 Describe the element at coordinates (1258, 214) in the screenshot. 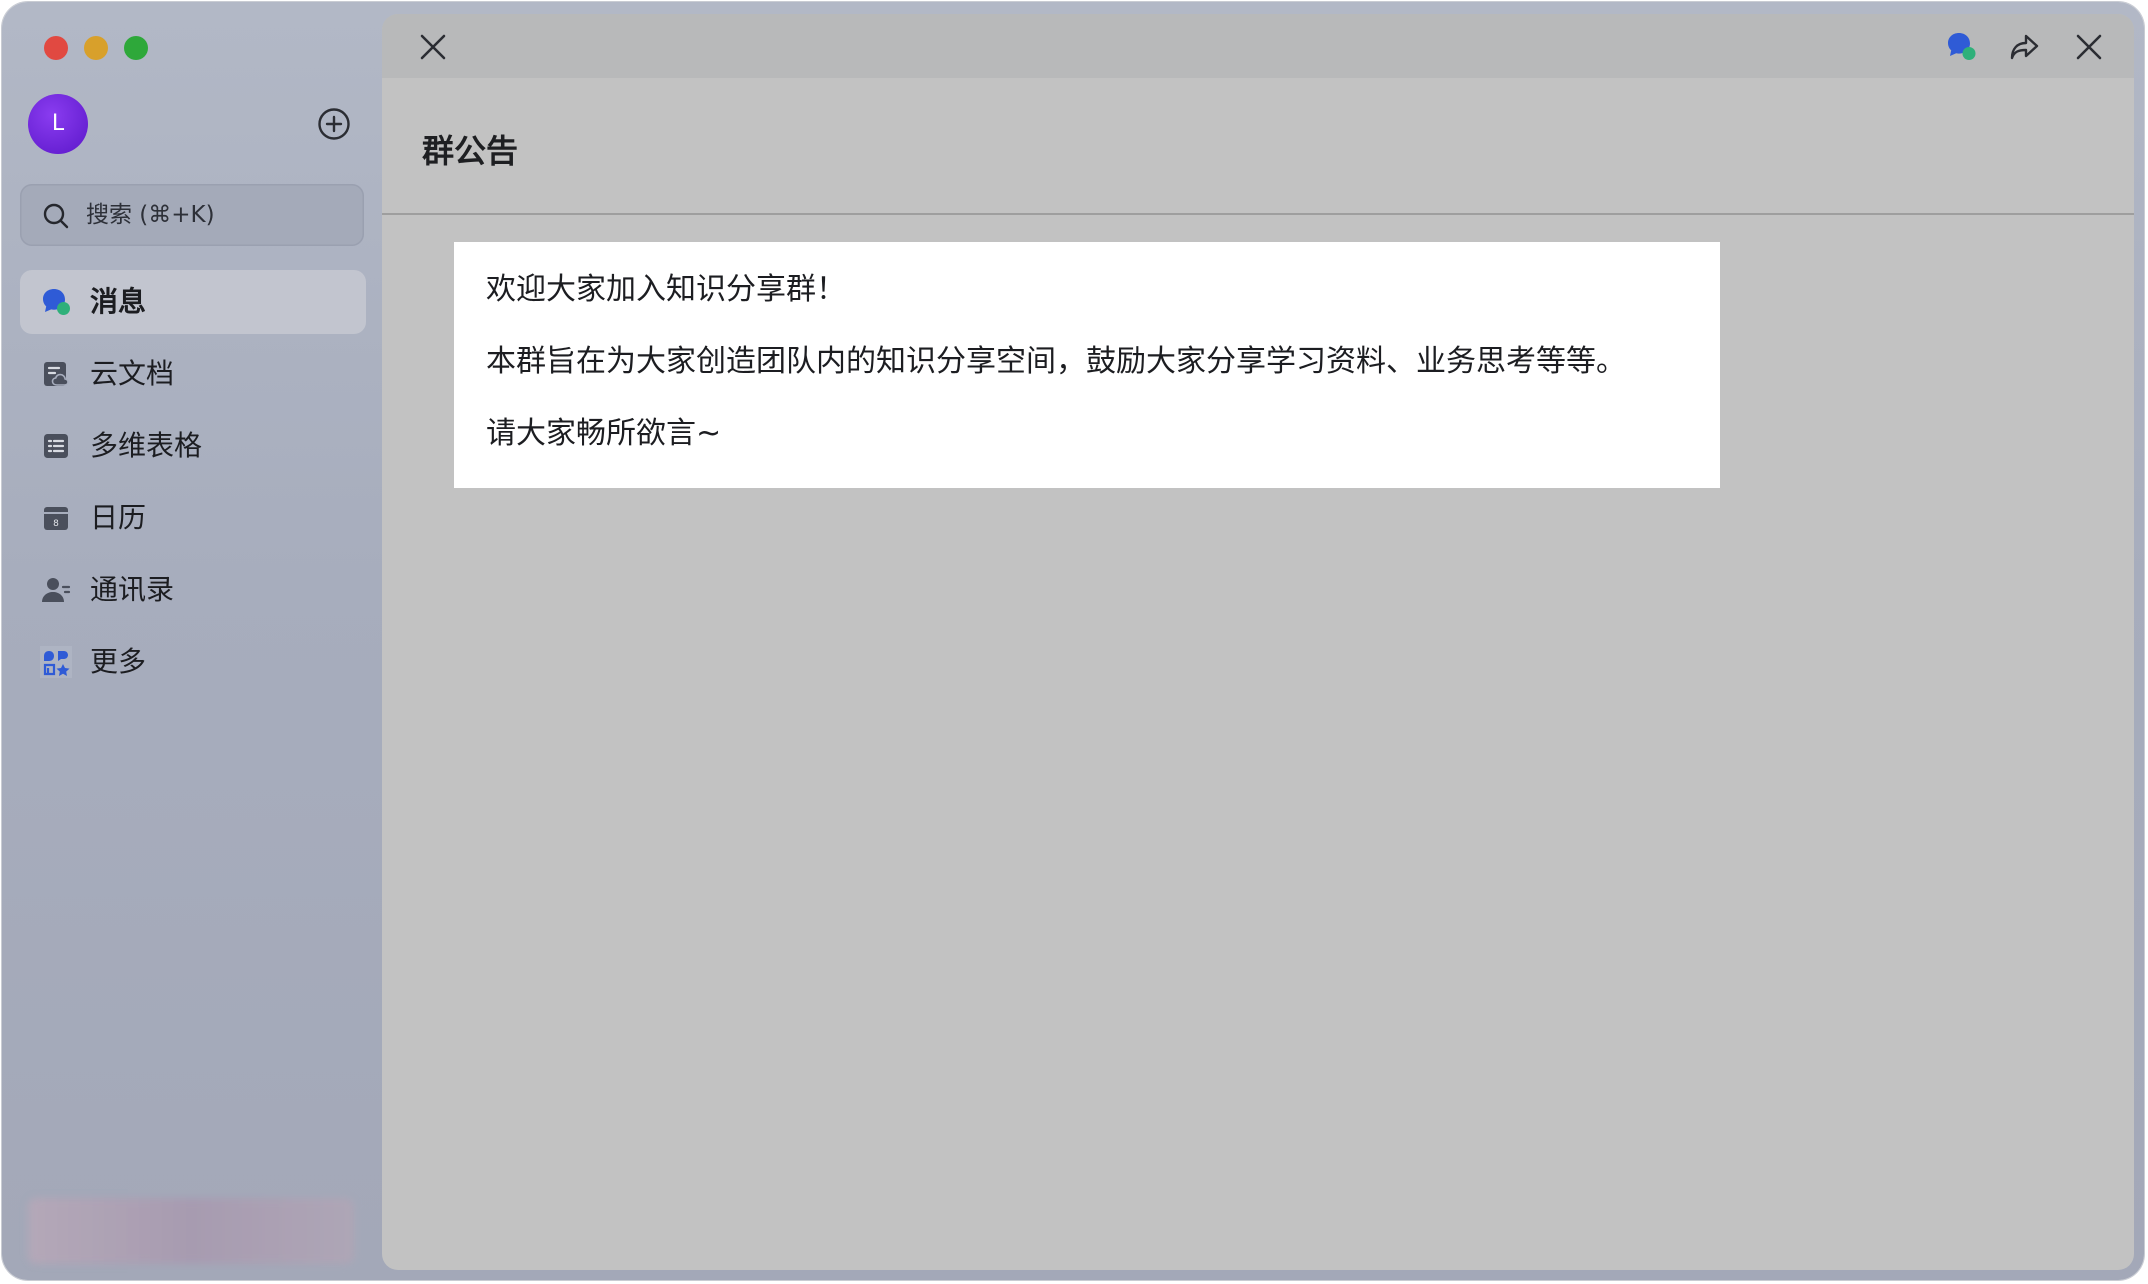

I see `title-divider` at that location.